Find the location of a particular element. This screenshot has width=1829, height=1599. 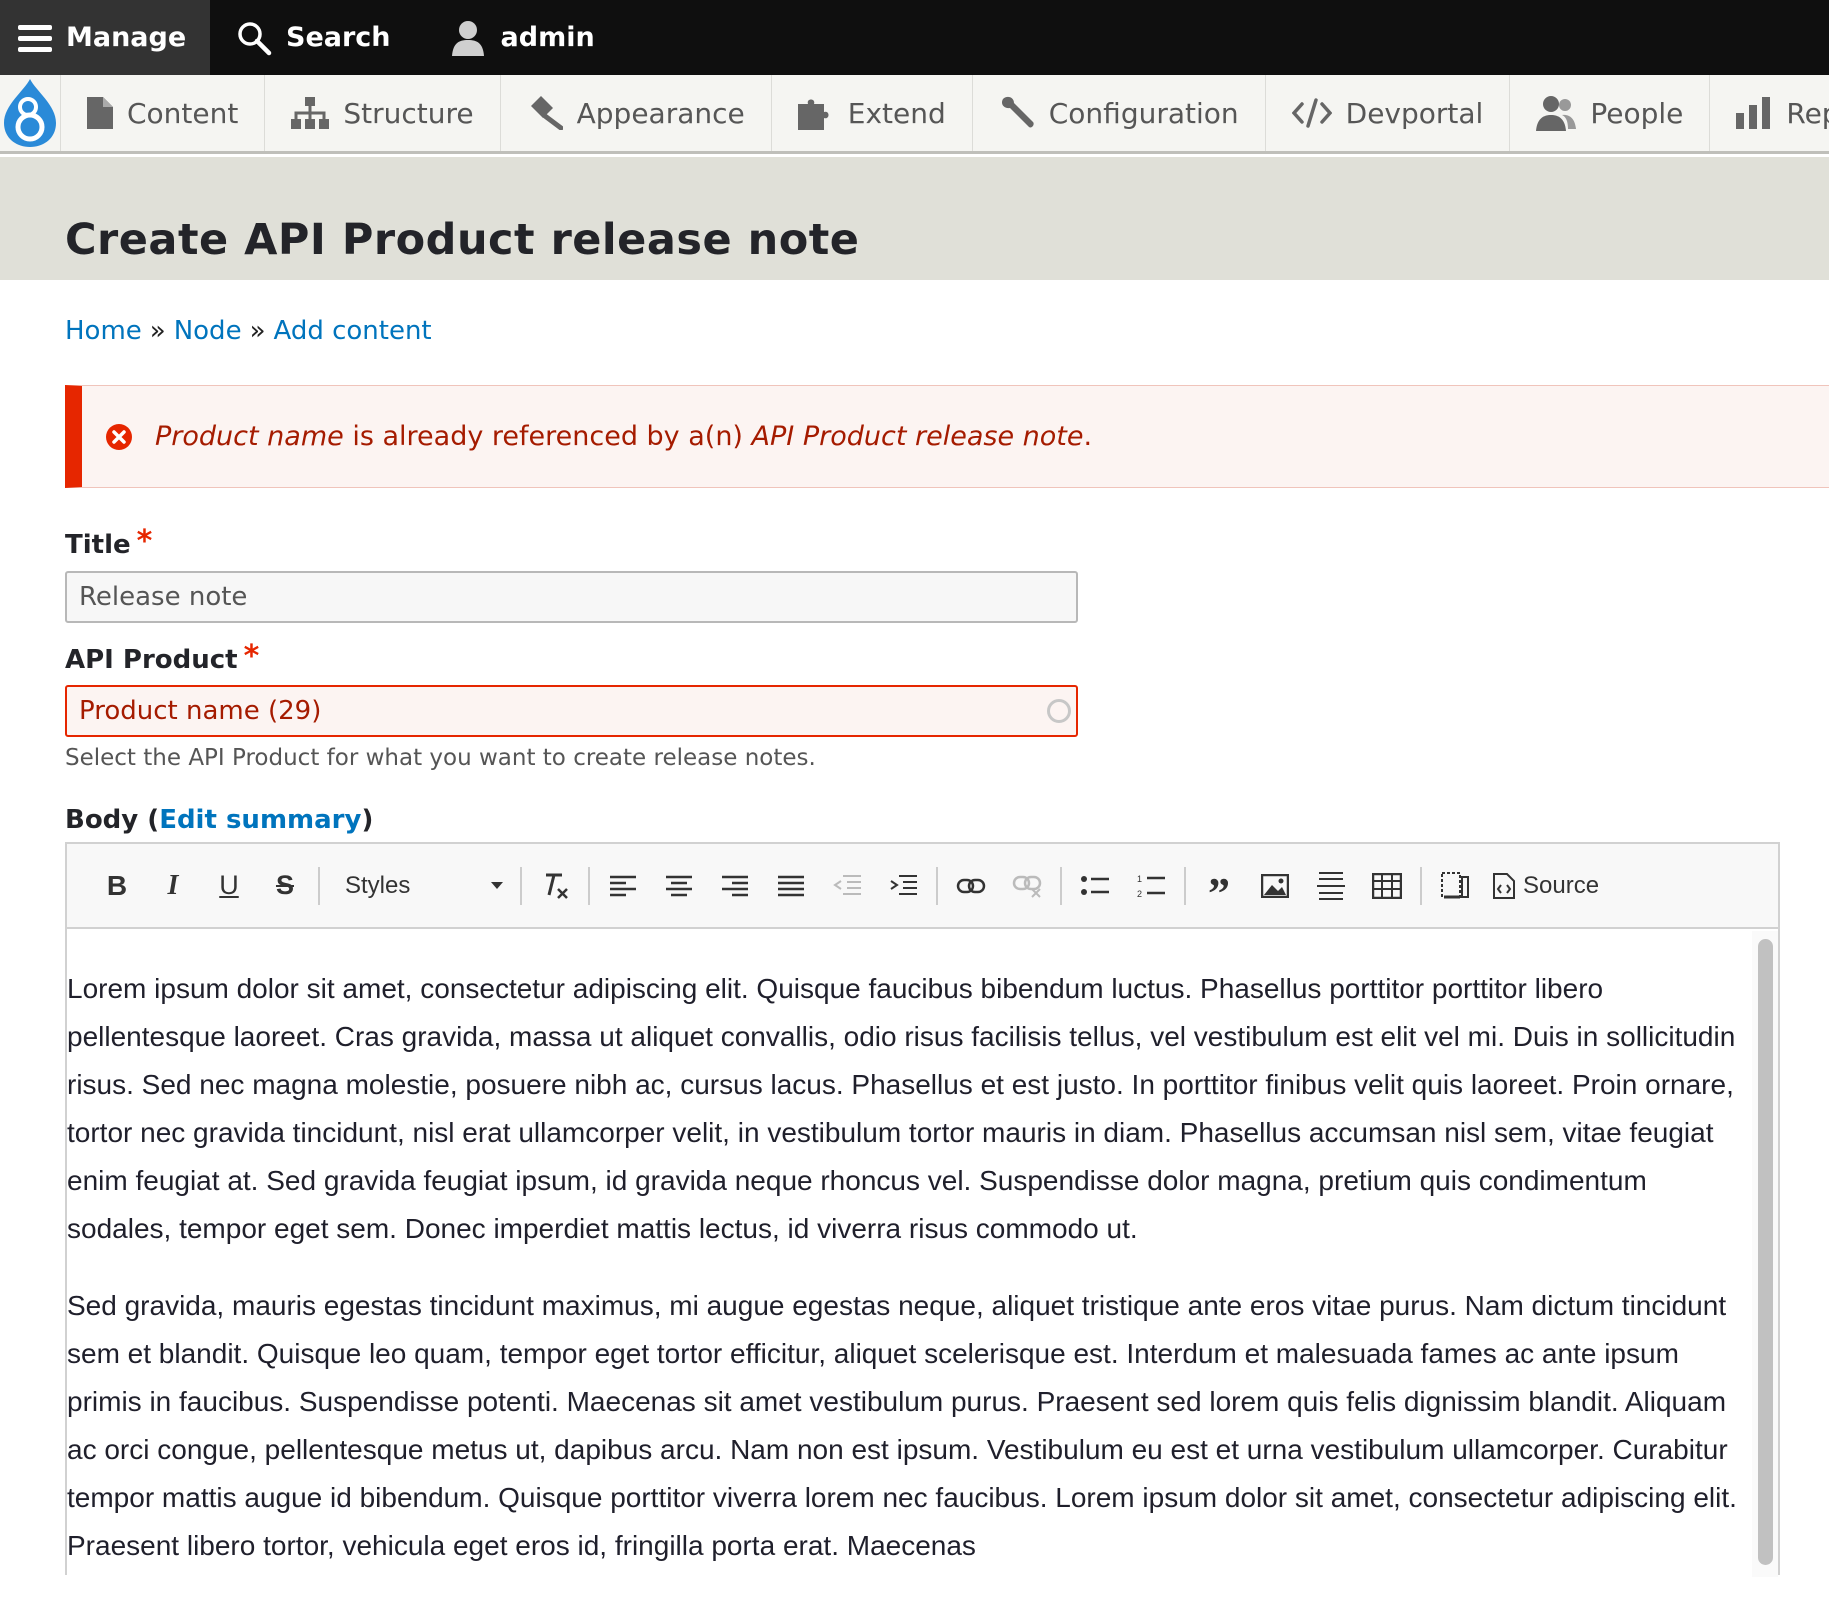

bold-button: B is located at coordinates (117, 886).